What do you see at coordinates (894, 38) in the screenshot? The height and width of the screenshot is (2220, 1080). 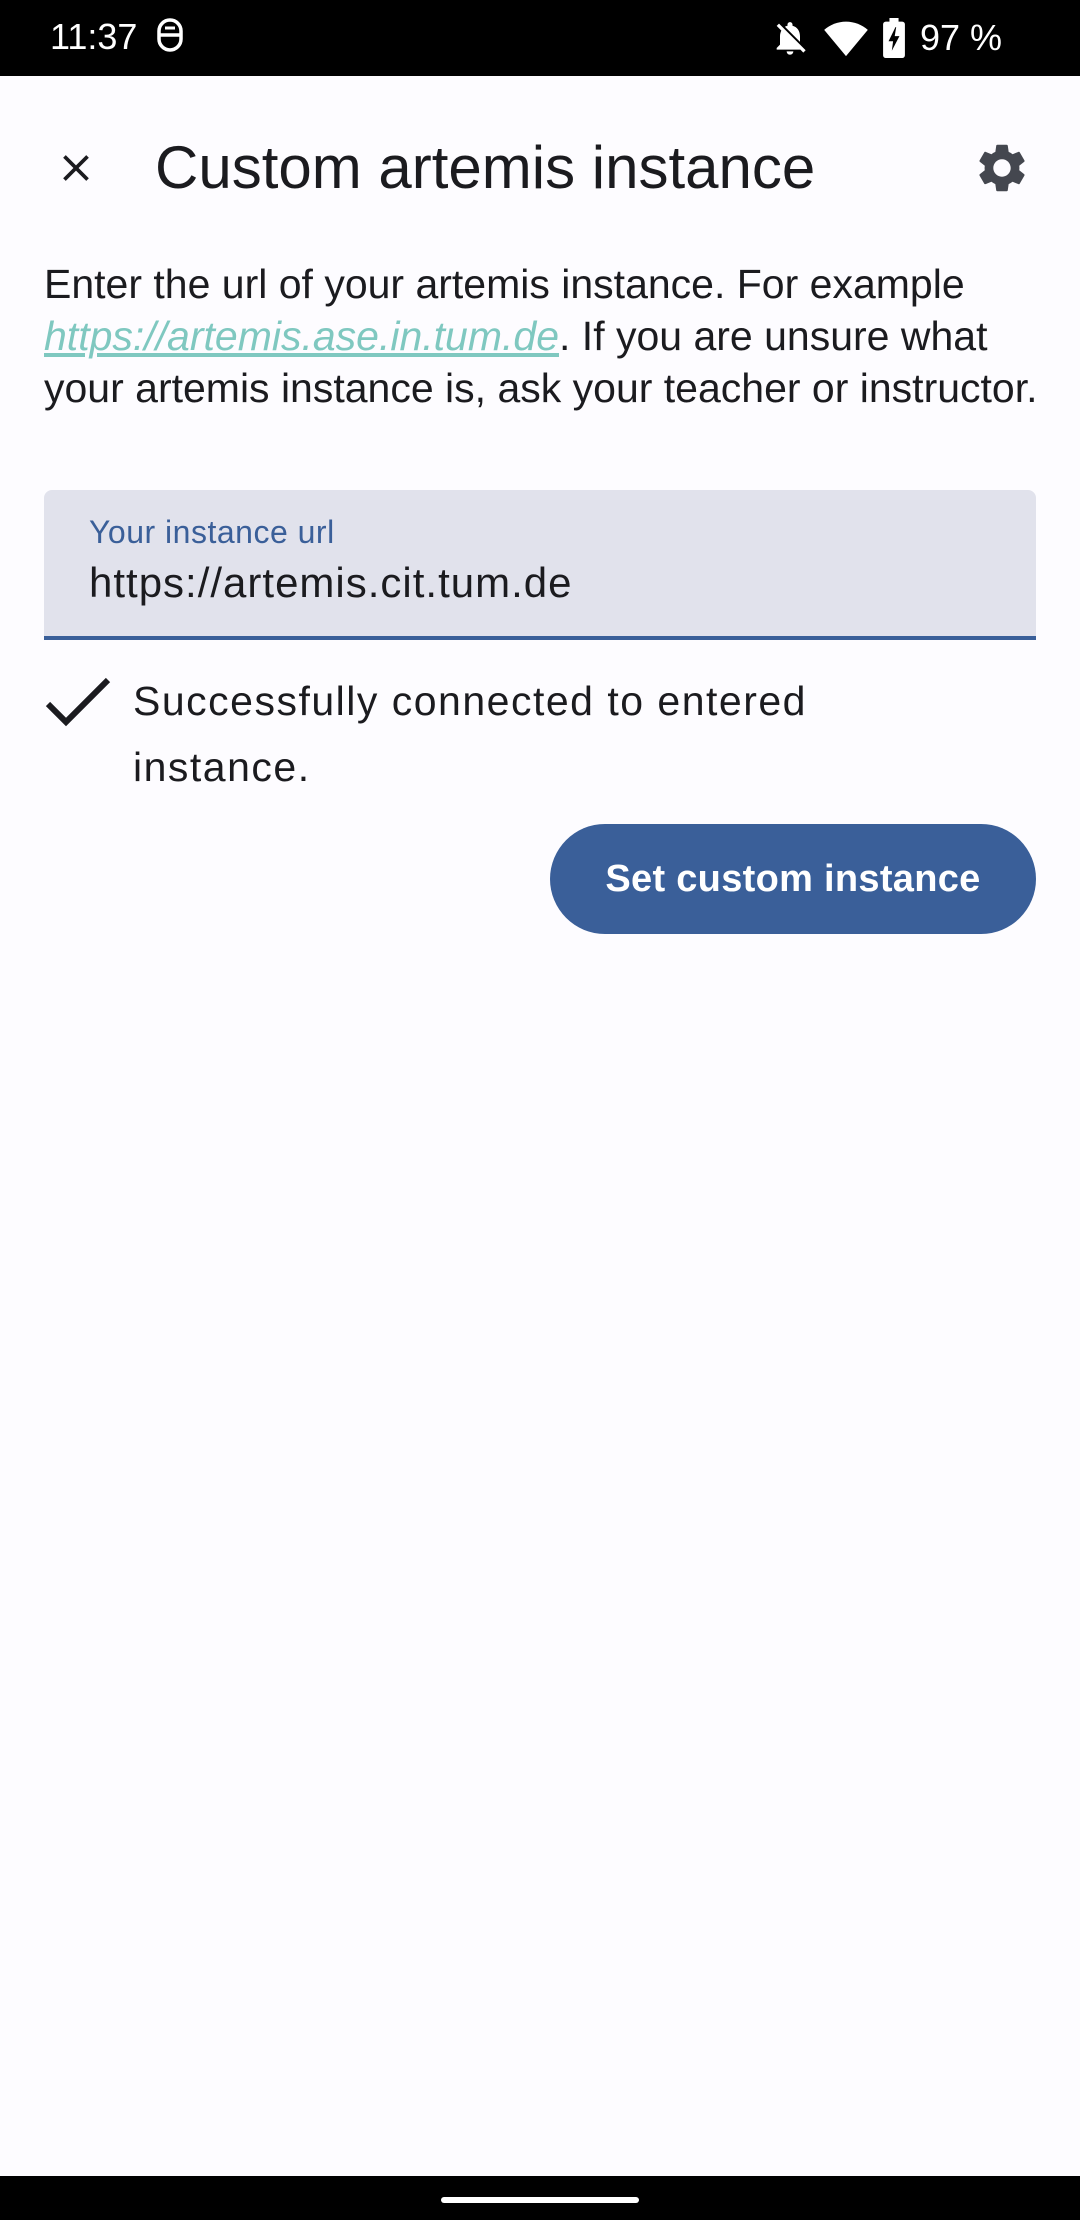 I see `battery-charging-icon` at bounding box center [894, 38].